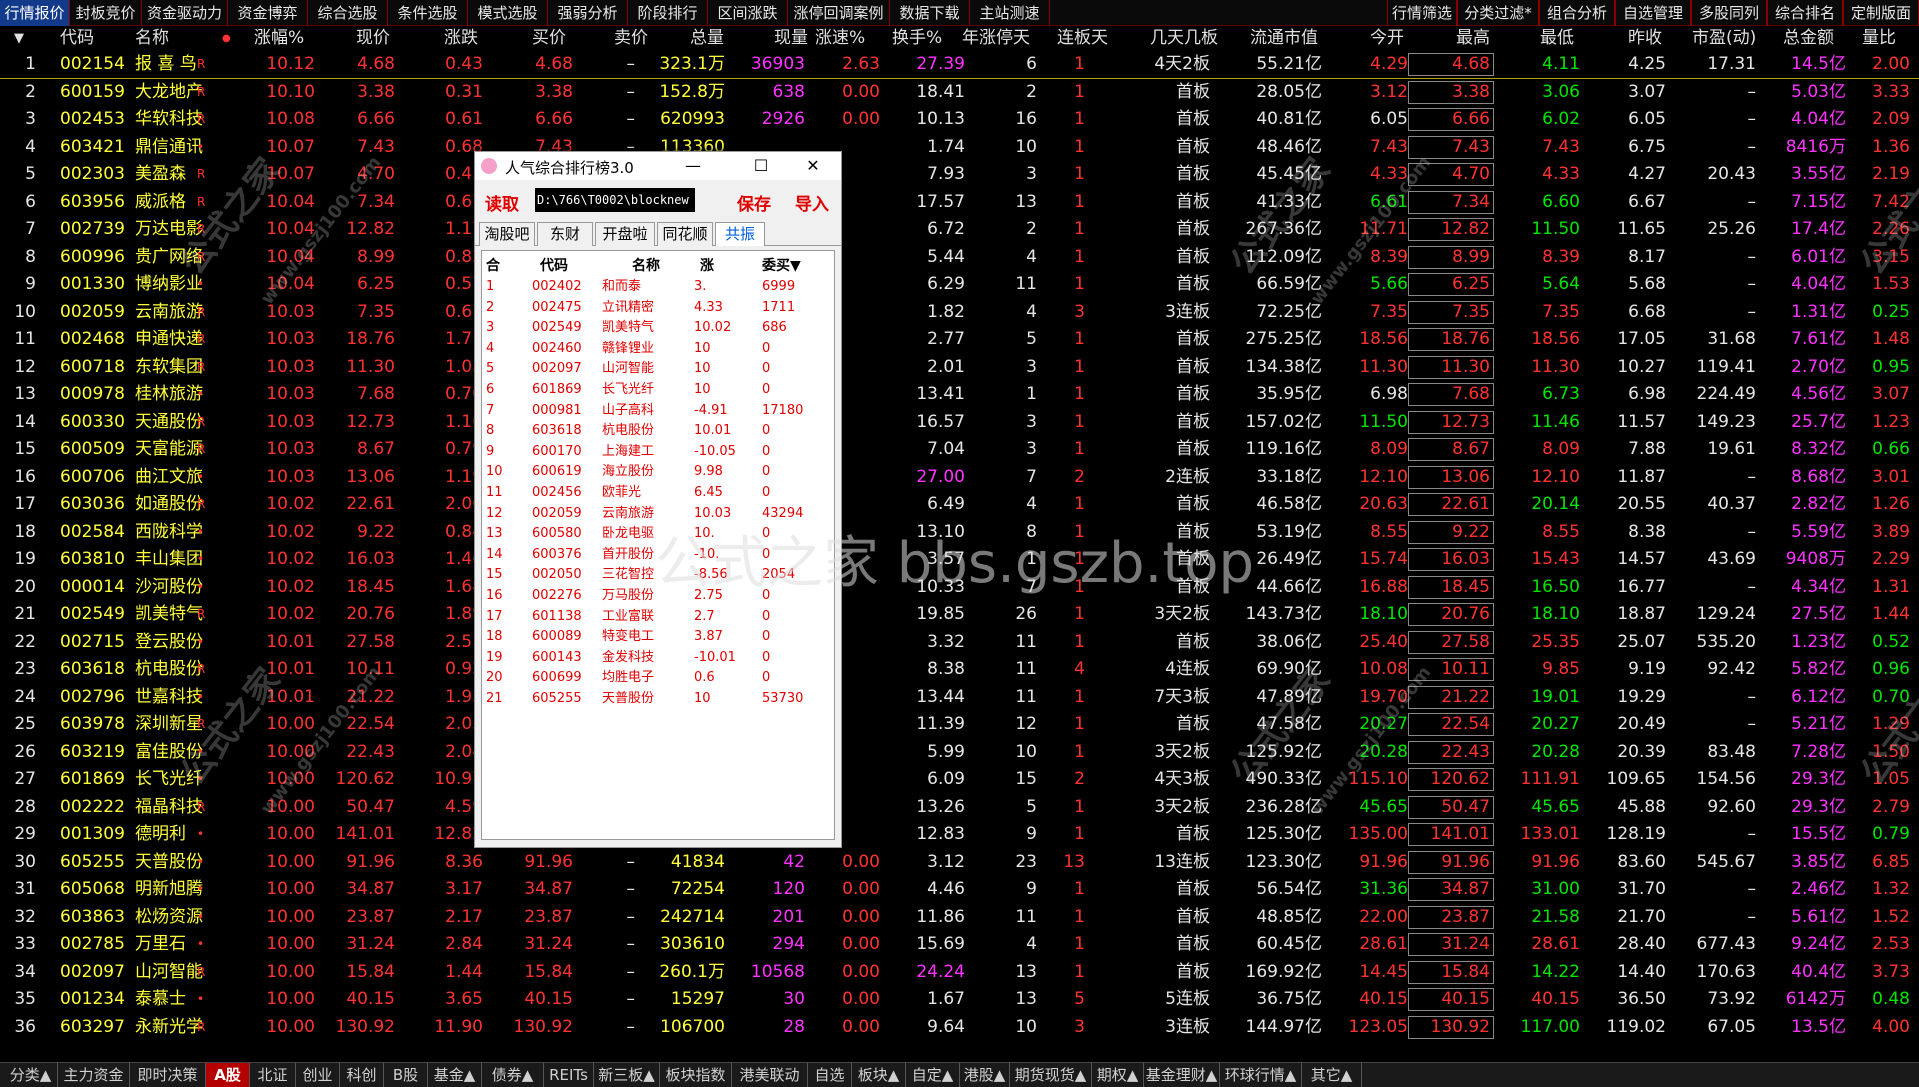 The image size is (1919, 1087). I want to click on list-header-code: 代码, so click(554, 265).